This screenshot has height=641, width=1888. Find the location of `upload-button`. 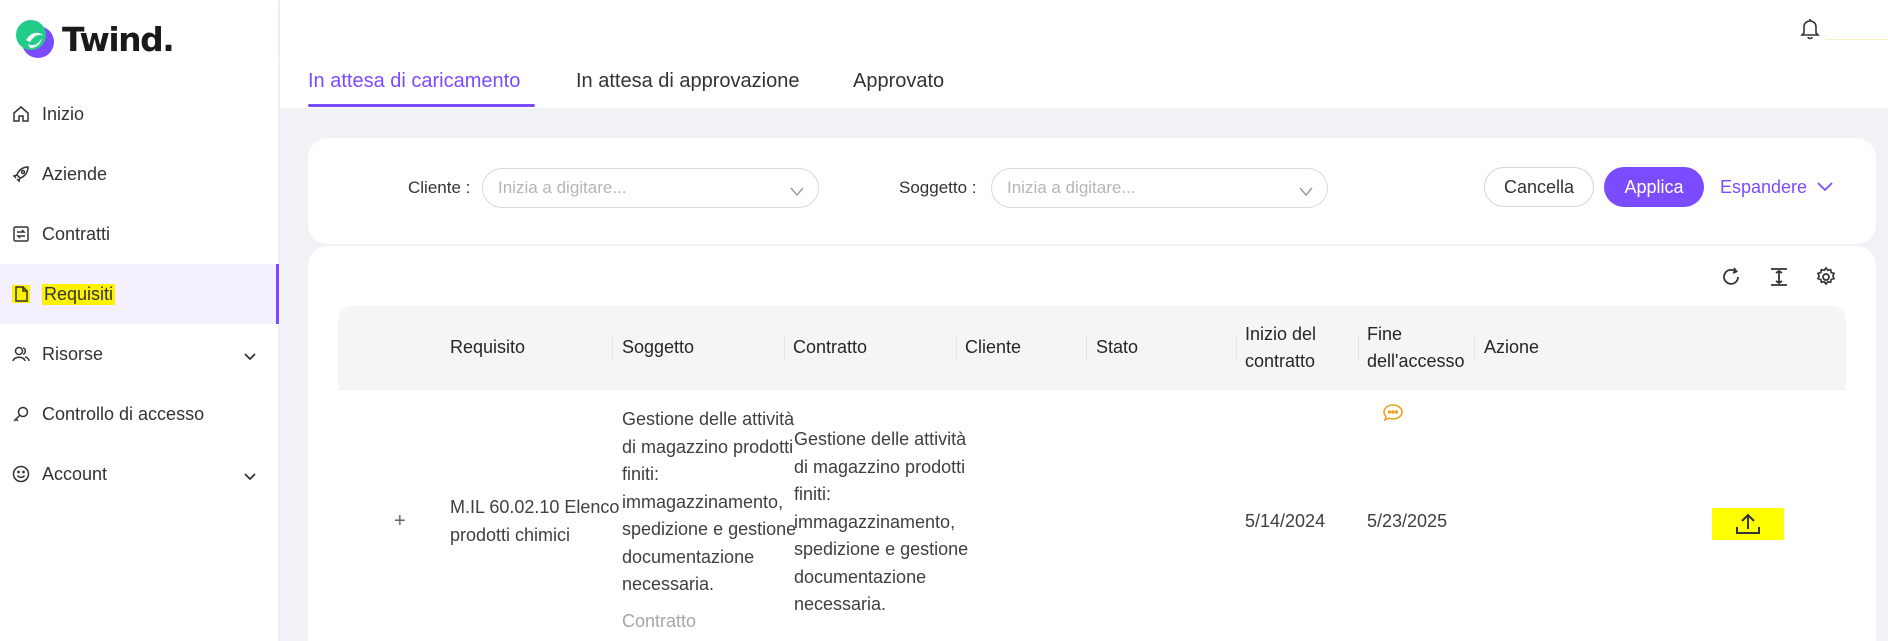

upload-button is located at coordinates (1748, 524).